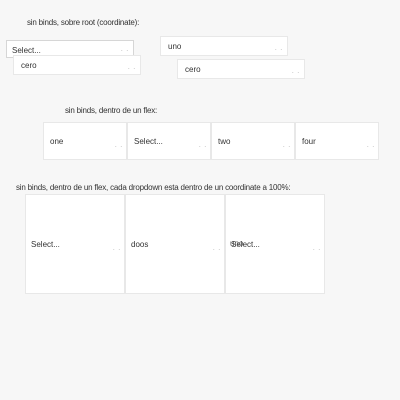  Describe the element at coordinates (175, 46) in the screenshot. I see `dropdown-value: uno` at that location.